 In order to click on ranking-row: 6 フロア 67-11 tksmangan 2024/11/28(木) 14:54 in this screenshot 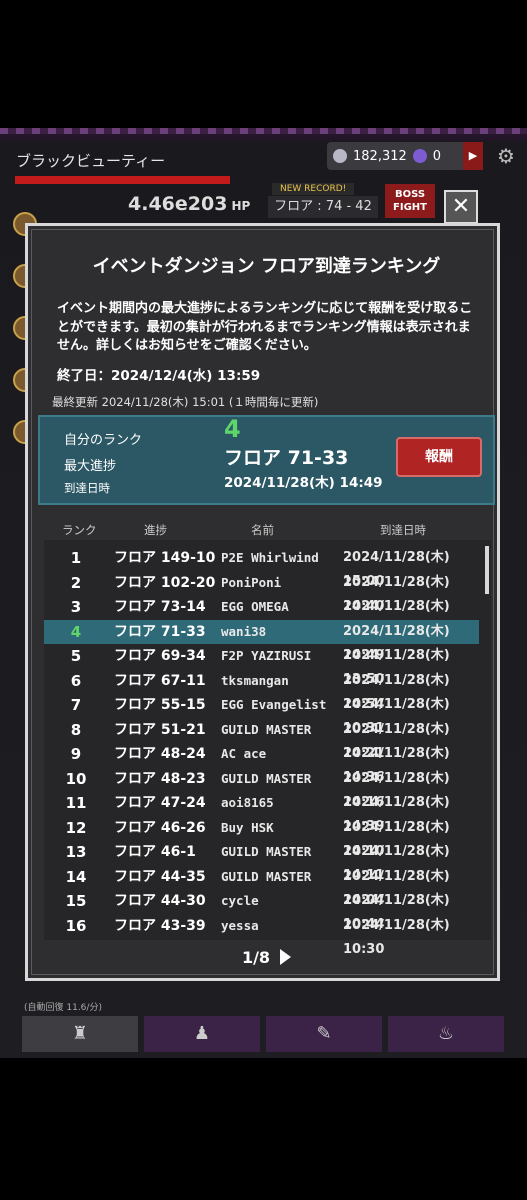, I will do `click(261, 690)`.